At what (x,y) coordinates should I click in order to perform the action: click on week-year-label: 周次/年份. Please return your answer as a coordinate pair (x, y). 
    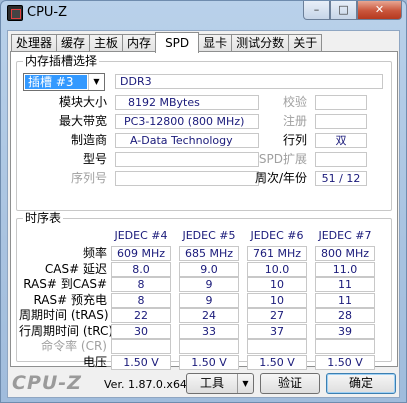
    Looking at the image, I should click on (280, 178).